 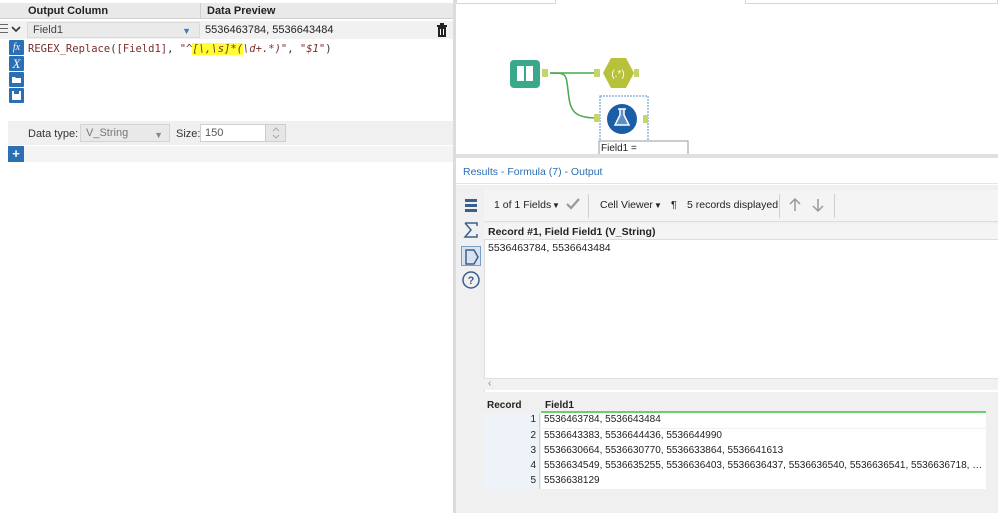 I want to click on record-header: Record #1, Field Field1 (V_String), so click(x=572, y=232).